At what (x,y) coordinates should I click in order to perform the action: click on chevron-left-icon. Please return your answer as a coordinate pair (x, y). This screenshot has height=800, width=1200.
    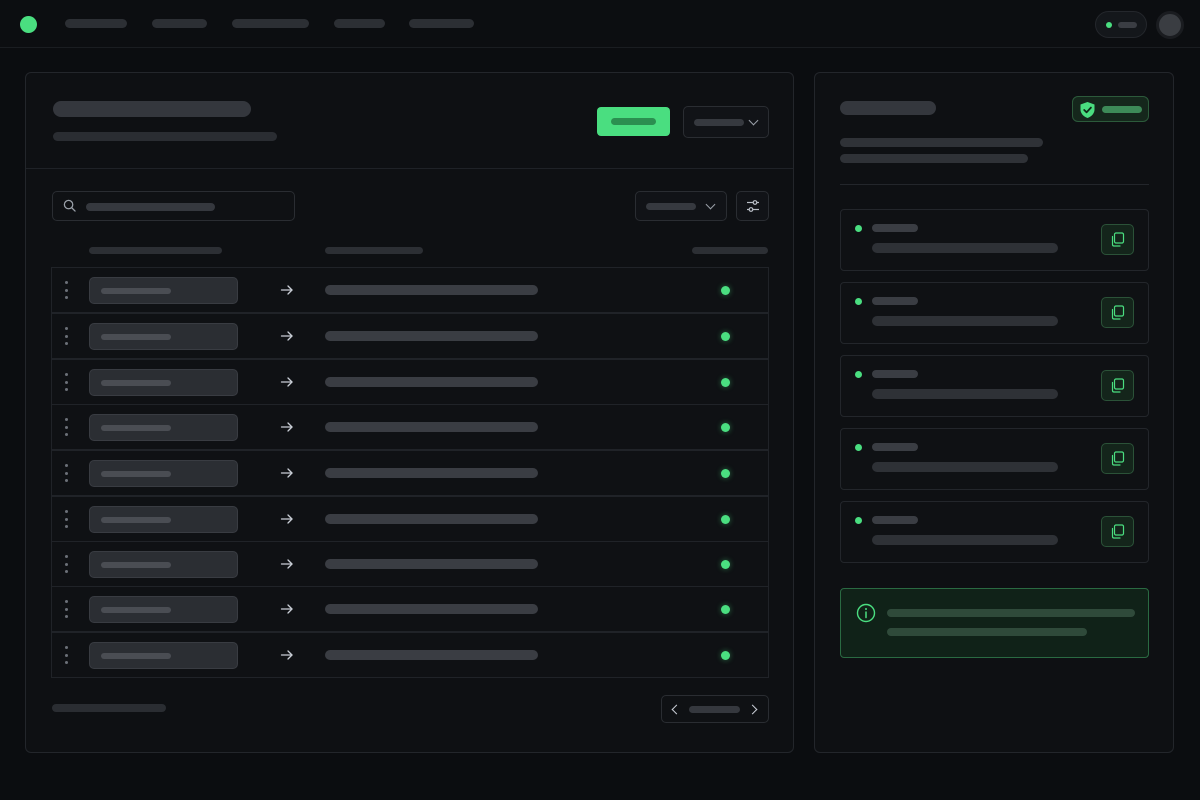
    Looking at the image, I should click on (676, 709).